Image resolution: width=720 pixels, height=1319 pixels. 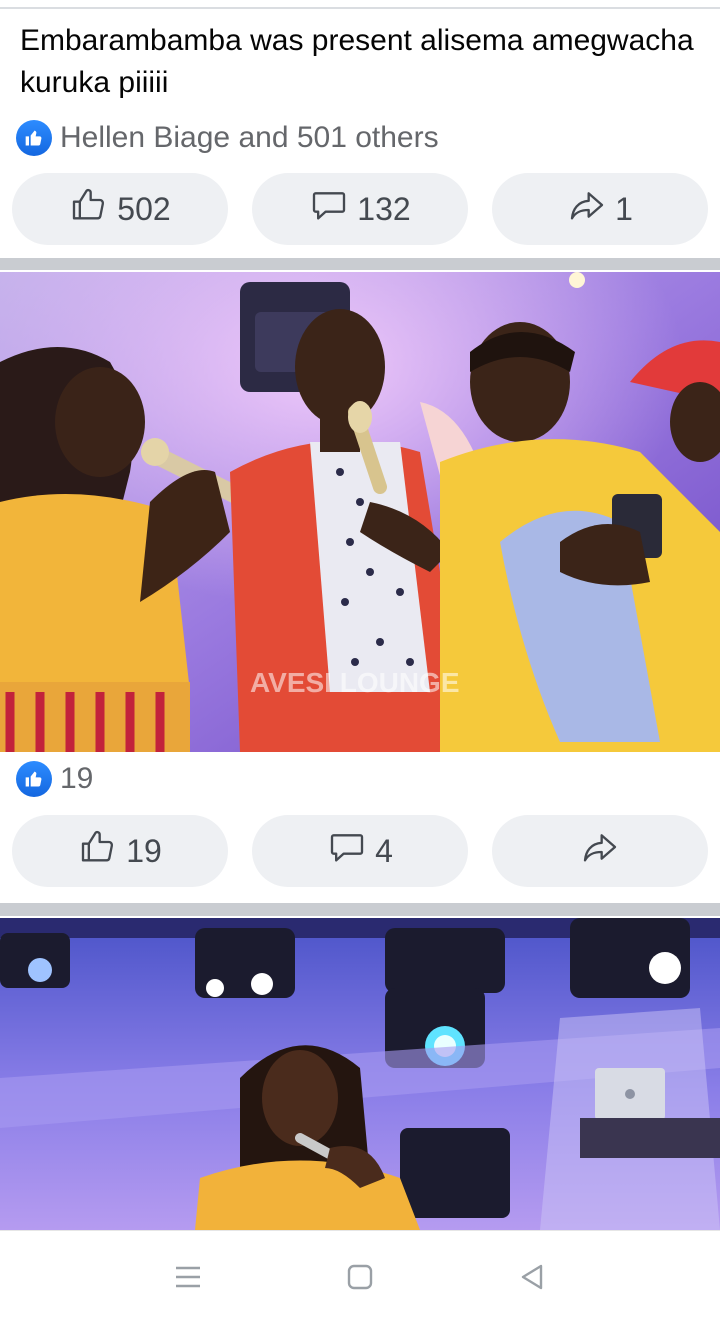 I want to click on like-button: 502, so click(x=120, y=209).